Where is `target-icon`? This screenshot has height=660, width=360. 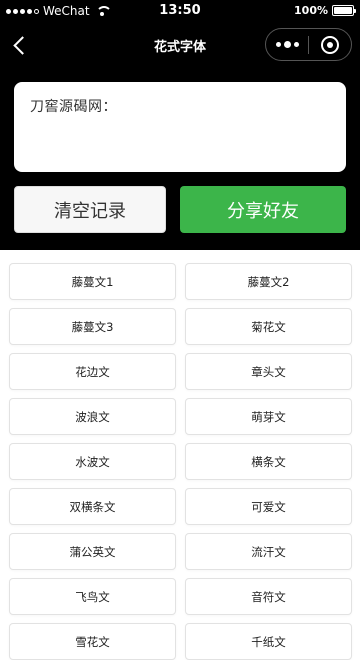 target-icon is located at coordinates (330, 44).